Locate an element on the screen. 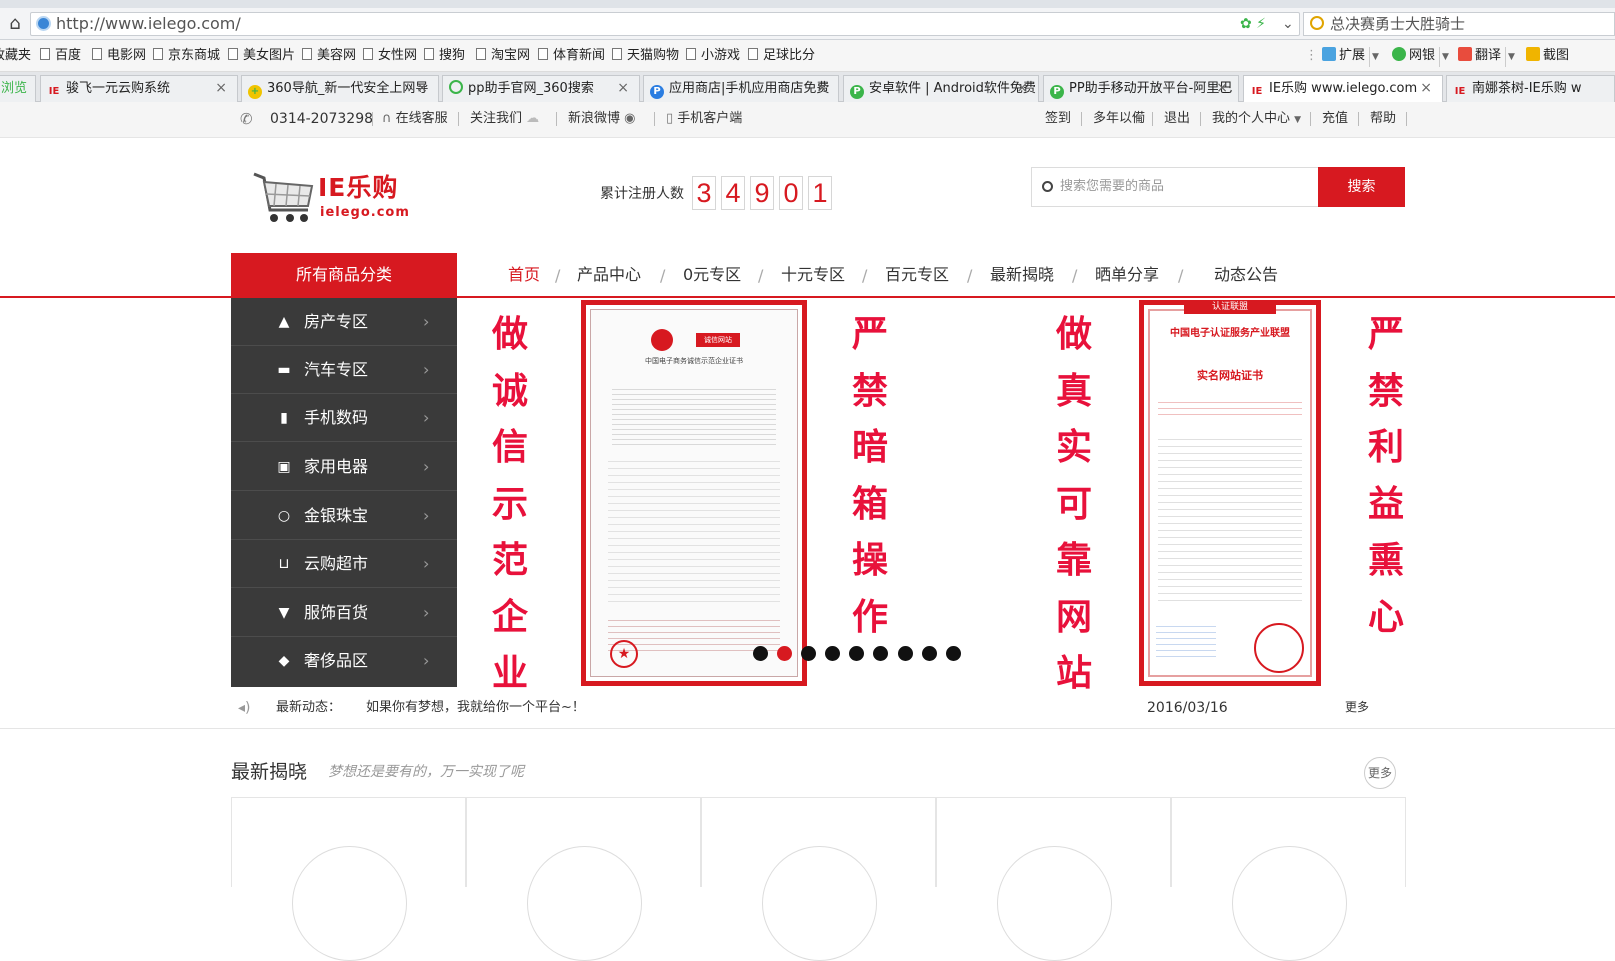  search-placeholder: 搜索您需要的商品 is located at coordinates (1112, 187).